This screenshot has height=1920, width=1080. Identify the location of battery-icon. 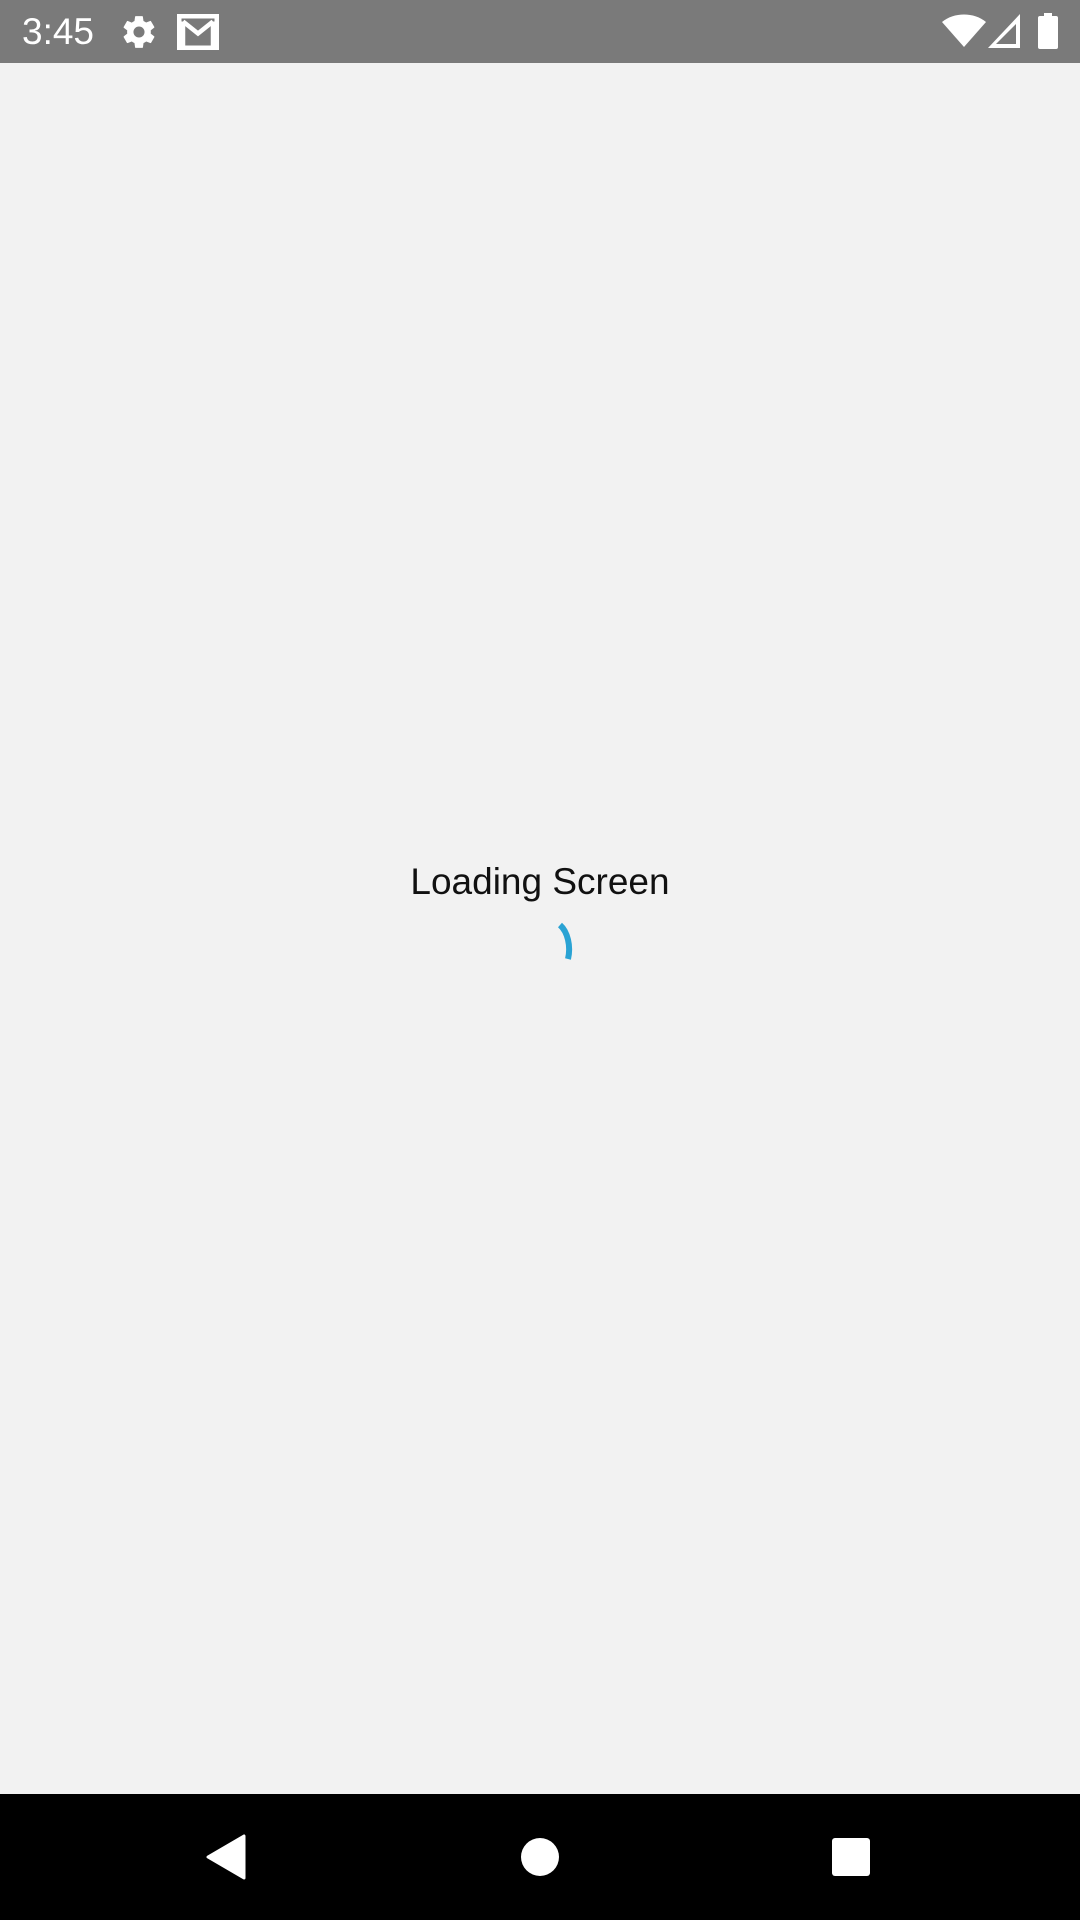
(1048, 31).